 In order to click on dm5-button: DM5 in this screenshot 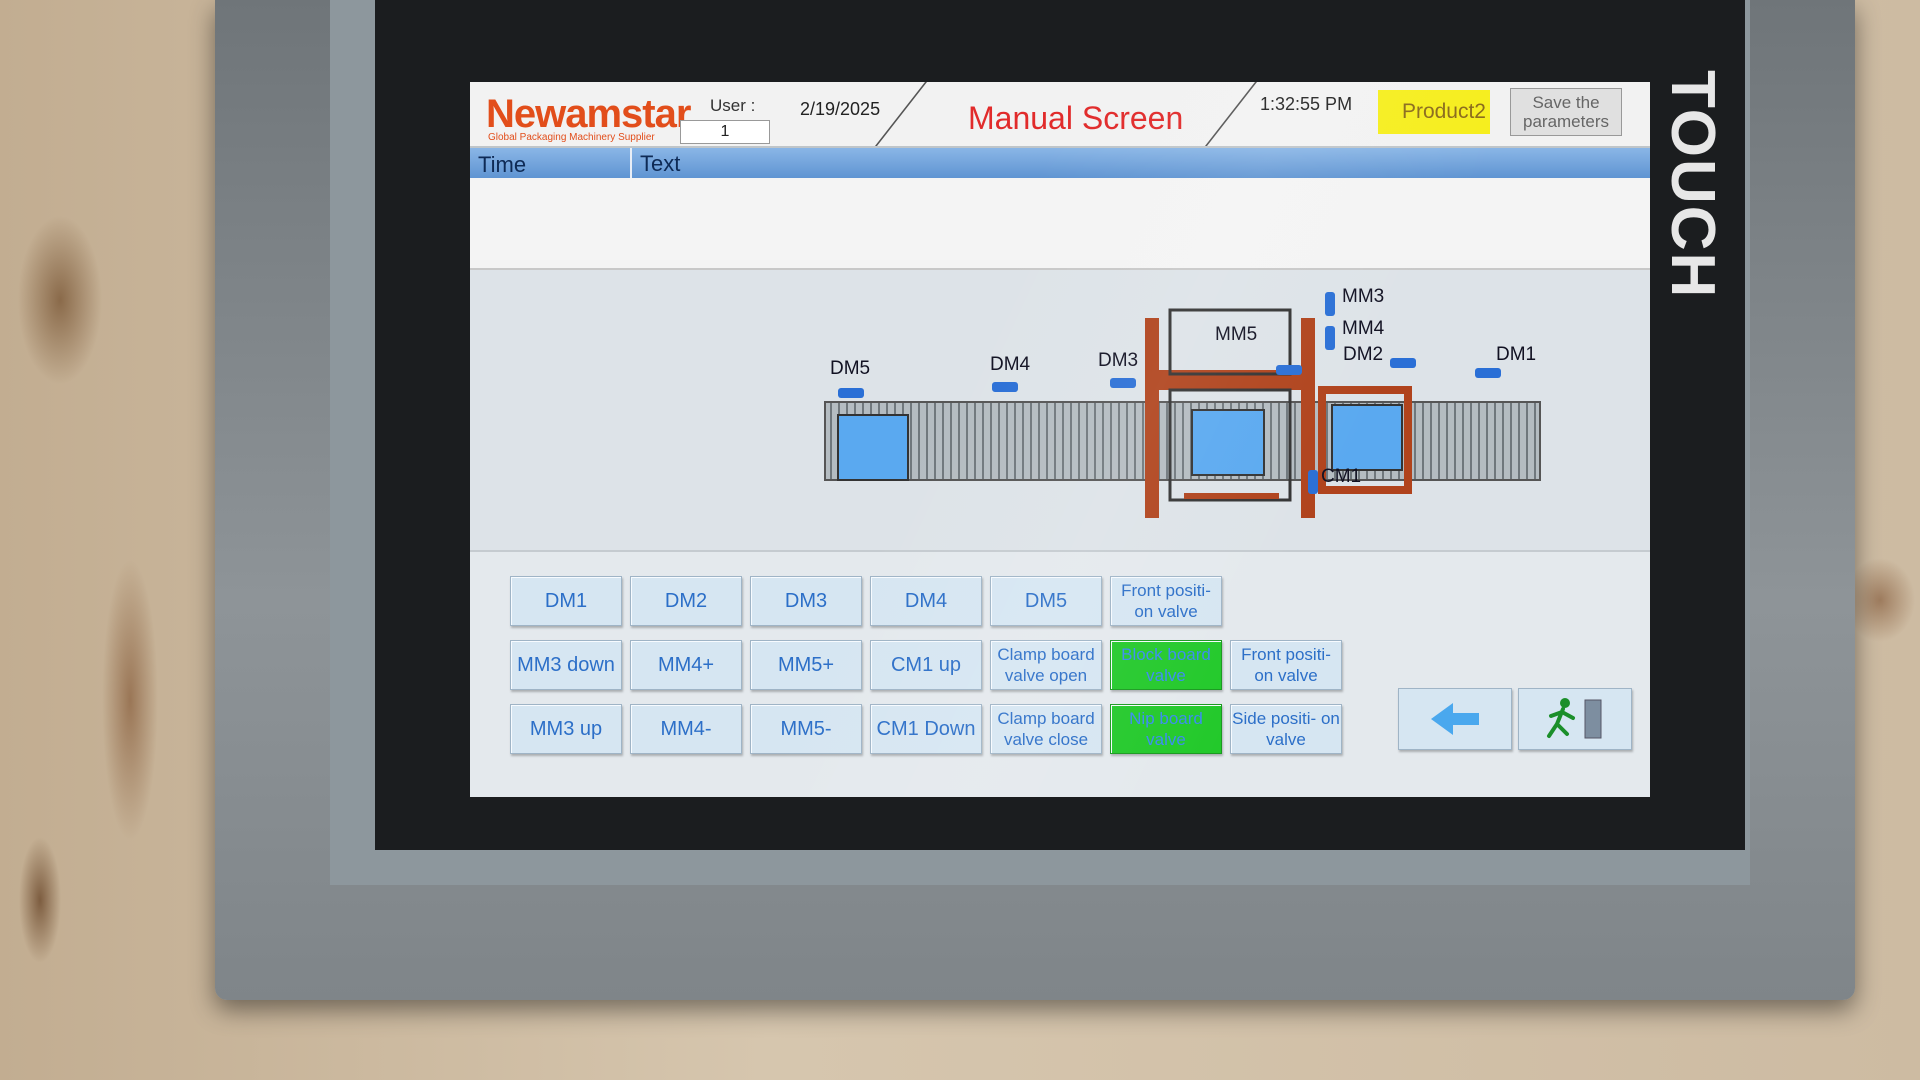, I will do `click(1046, 601)`.